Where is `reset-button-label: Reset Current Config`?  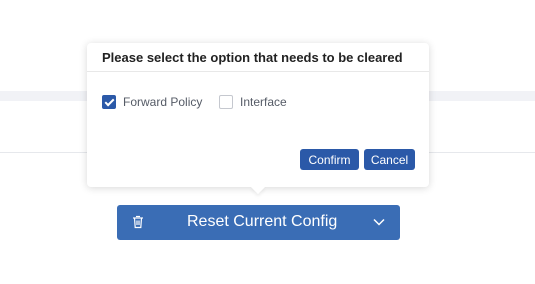
reset-button-label: Reset Current Config is located at coordinates (262, 221).